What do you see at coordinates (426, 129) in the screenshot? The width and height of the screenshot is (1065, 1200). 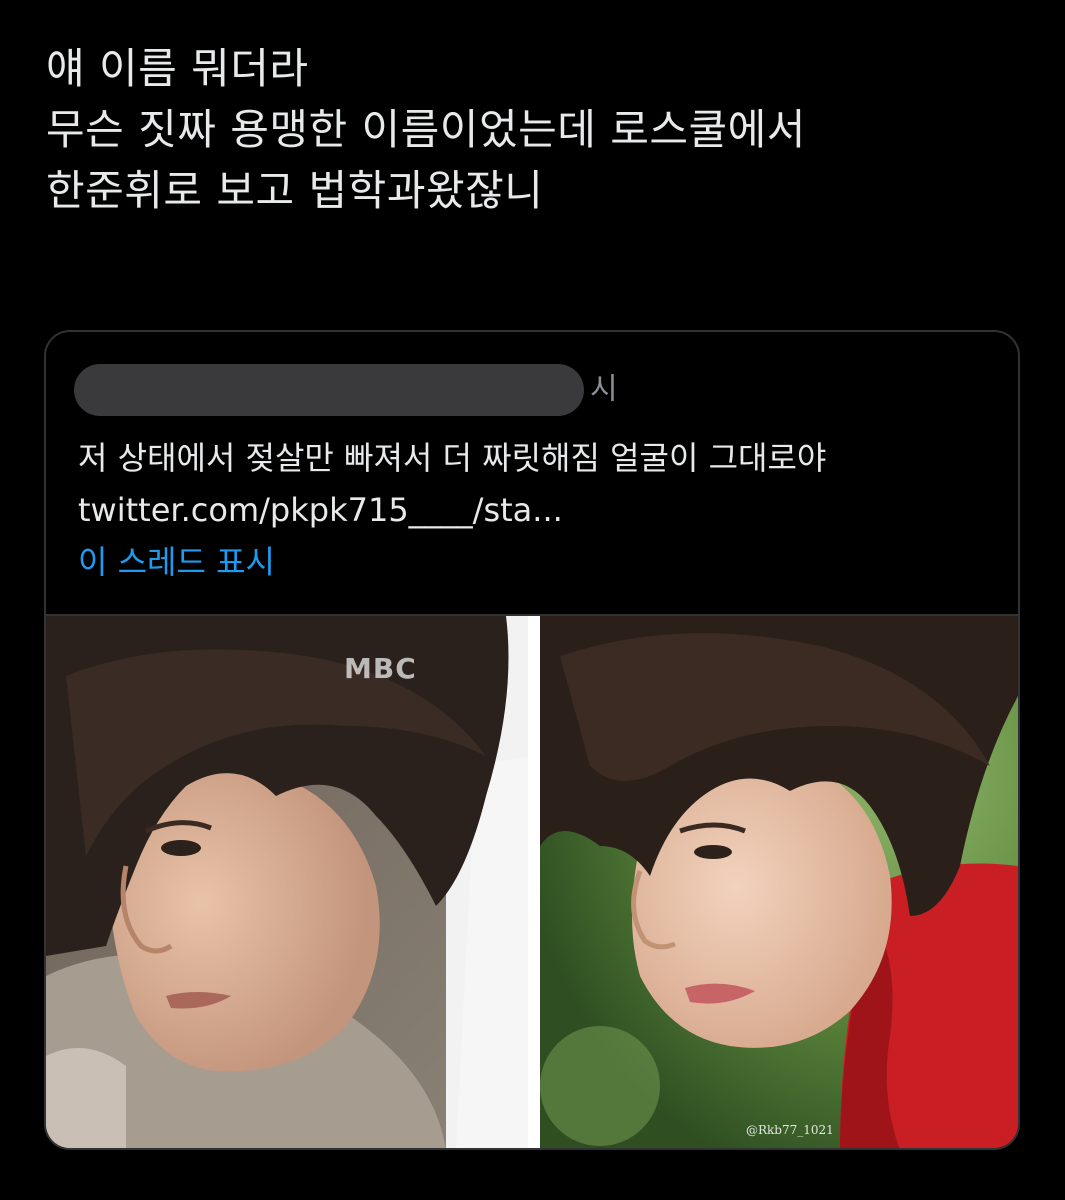 I see `tweet-text-line: 무슨 짓짜 용맹한 이름이었는데 로스쿨에서` at bounding box center [426, 129].